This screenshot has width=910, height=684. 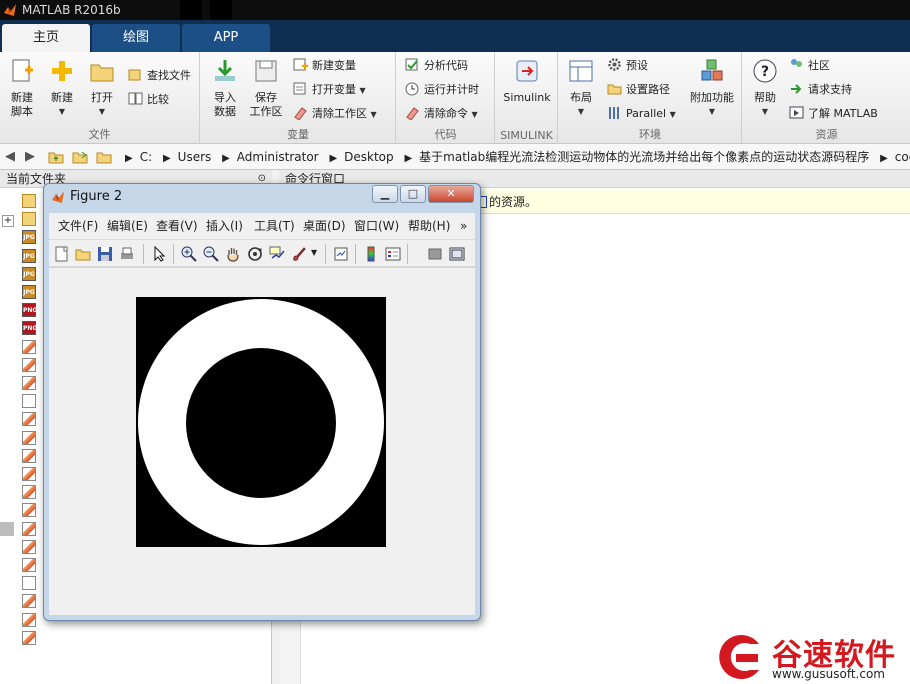 I want to click on back-arrow-icon: ◀, so click(x=10, y=156).